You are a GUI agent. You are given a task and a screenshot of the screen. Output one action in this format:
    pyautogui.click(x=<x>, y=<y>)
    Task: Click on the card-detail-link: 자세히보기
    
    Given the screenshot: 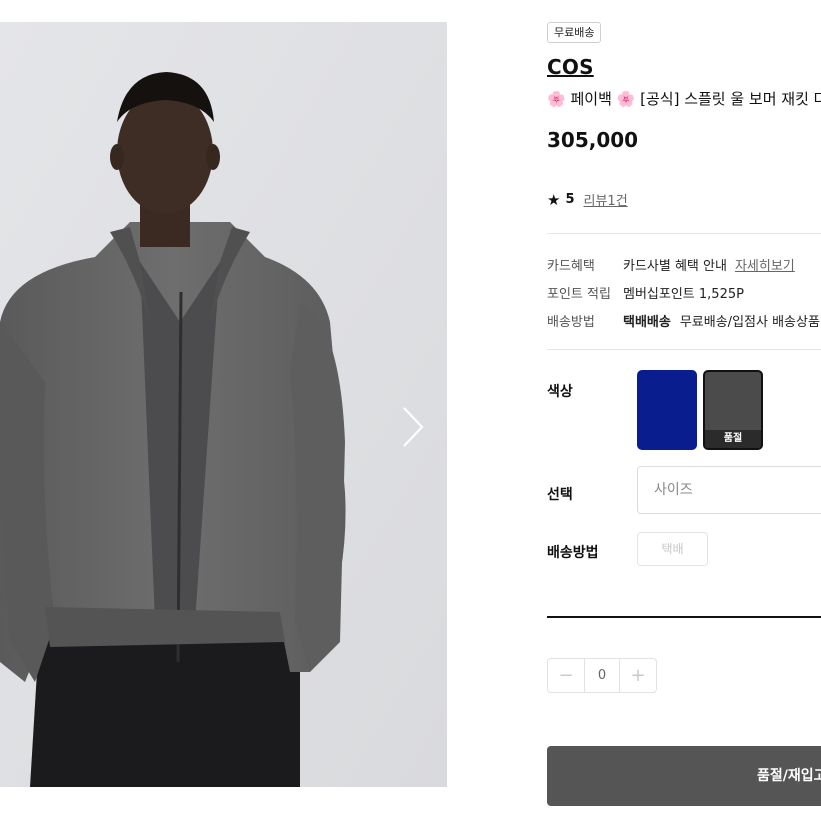 What is the action you would take?
    pyautogui.click(x=765, y=264)
    